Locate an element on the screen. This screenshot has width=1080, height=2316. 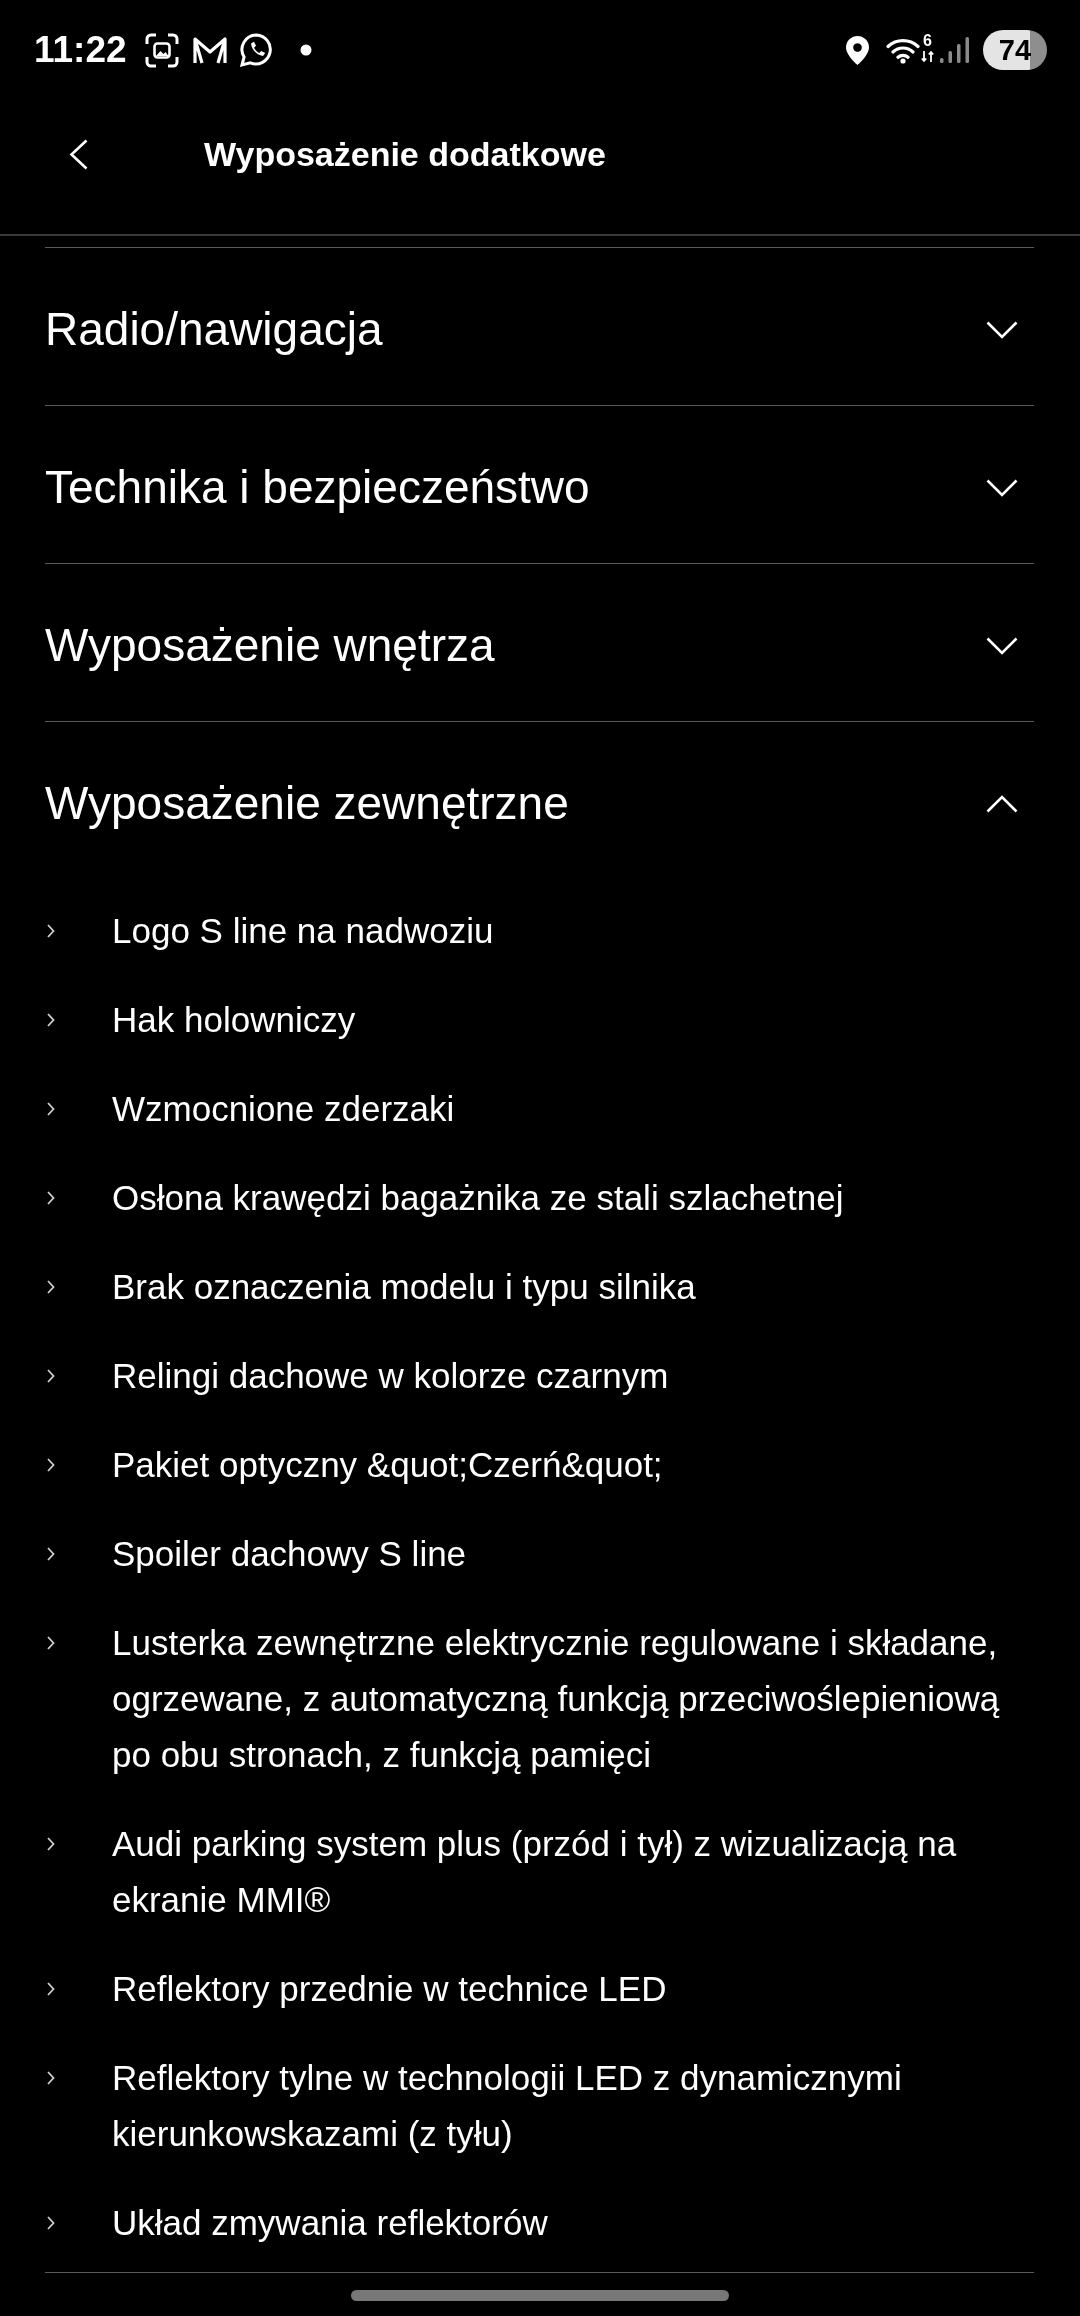
header-title: Wyposażenie dodatkowe is located at coordinates (405, 154).